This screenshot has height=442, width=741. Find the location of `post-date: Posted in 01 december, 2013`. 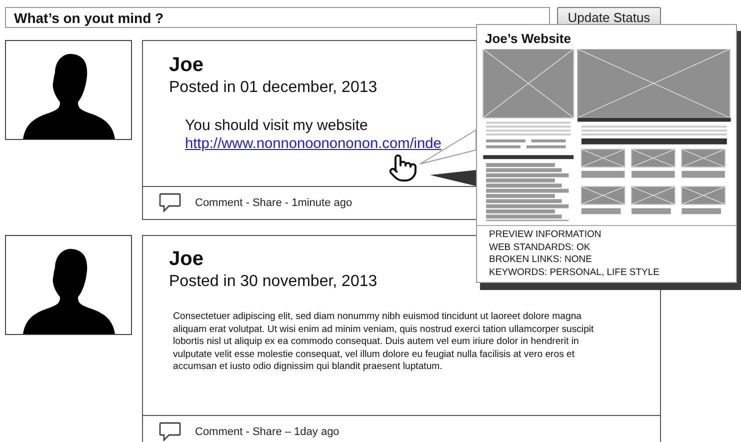

post-date: Posted in 01 december, 2013 is located at coordinates (273, 88).